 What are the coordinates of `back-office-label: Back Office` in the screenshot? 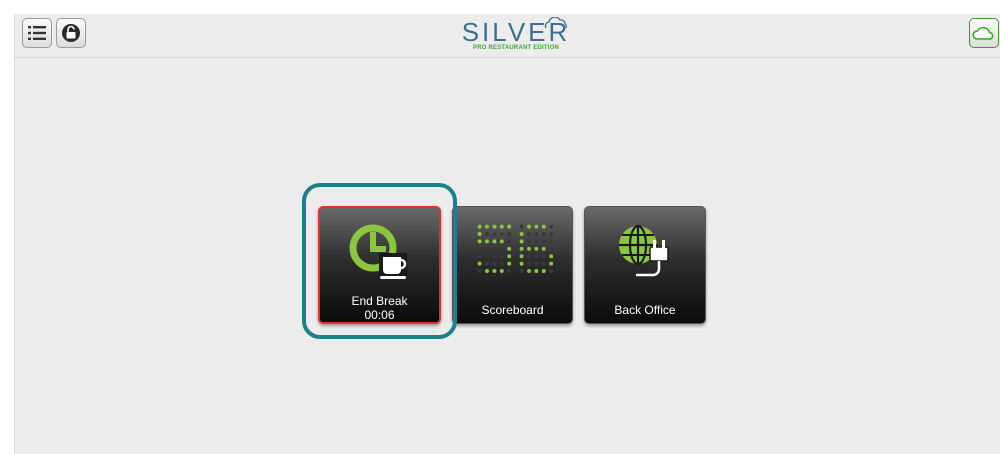 It's located at (645, 310).